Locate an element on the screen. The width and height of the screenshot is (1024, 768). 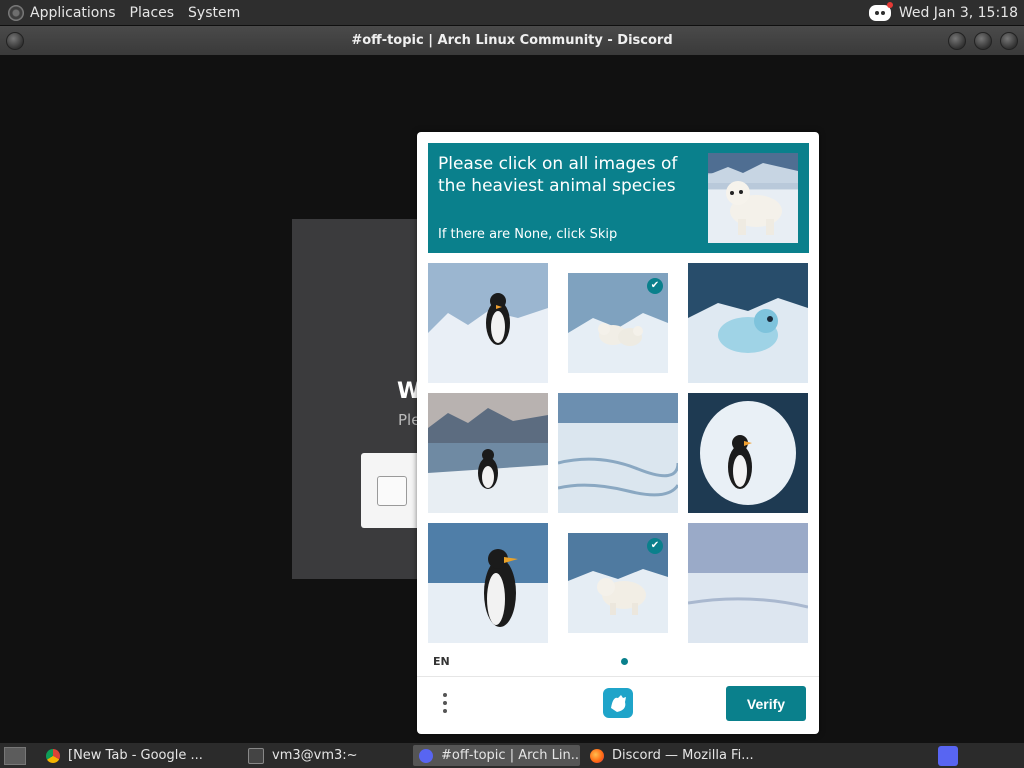
captcha-checkbox is located at coordinates (392, 491).